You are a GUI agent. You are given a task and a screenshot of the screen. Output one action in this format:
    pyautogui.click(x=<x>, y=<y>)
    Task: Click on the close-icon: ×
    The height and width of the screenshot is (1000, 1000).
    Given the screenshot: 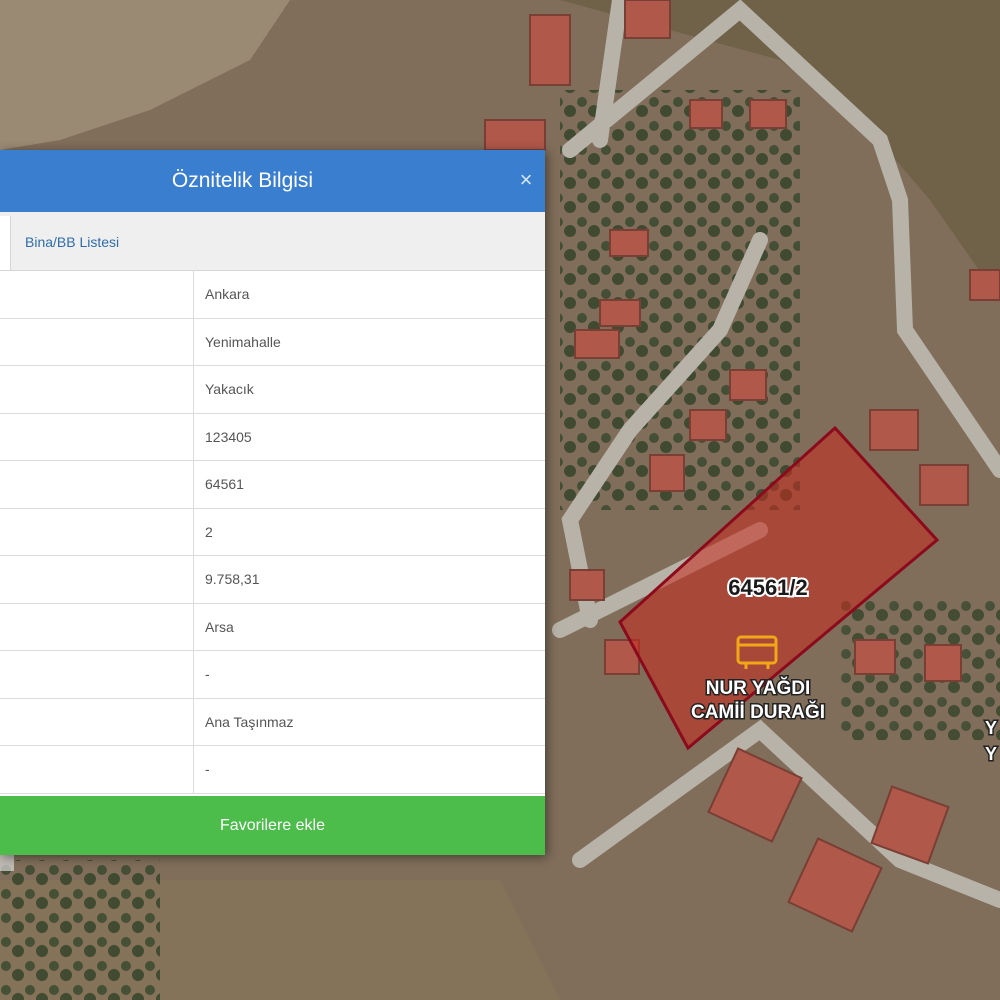 What is the action you would take?
    pyautogui.click(x=526, y=180)
    